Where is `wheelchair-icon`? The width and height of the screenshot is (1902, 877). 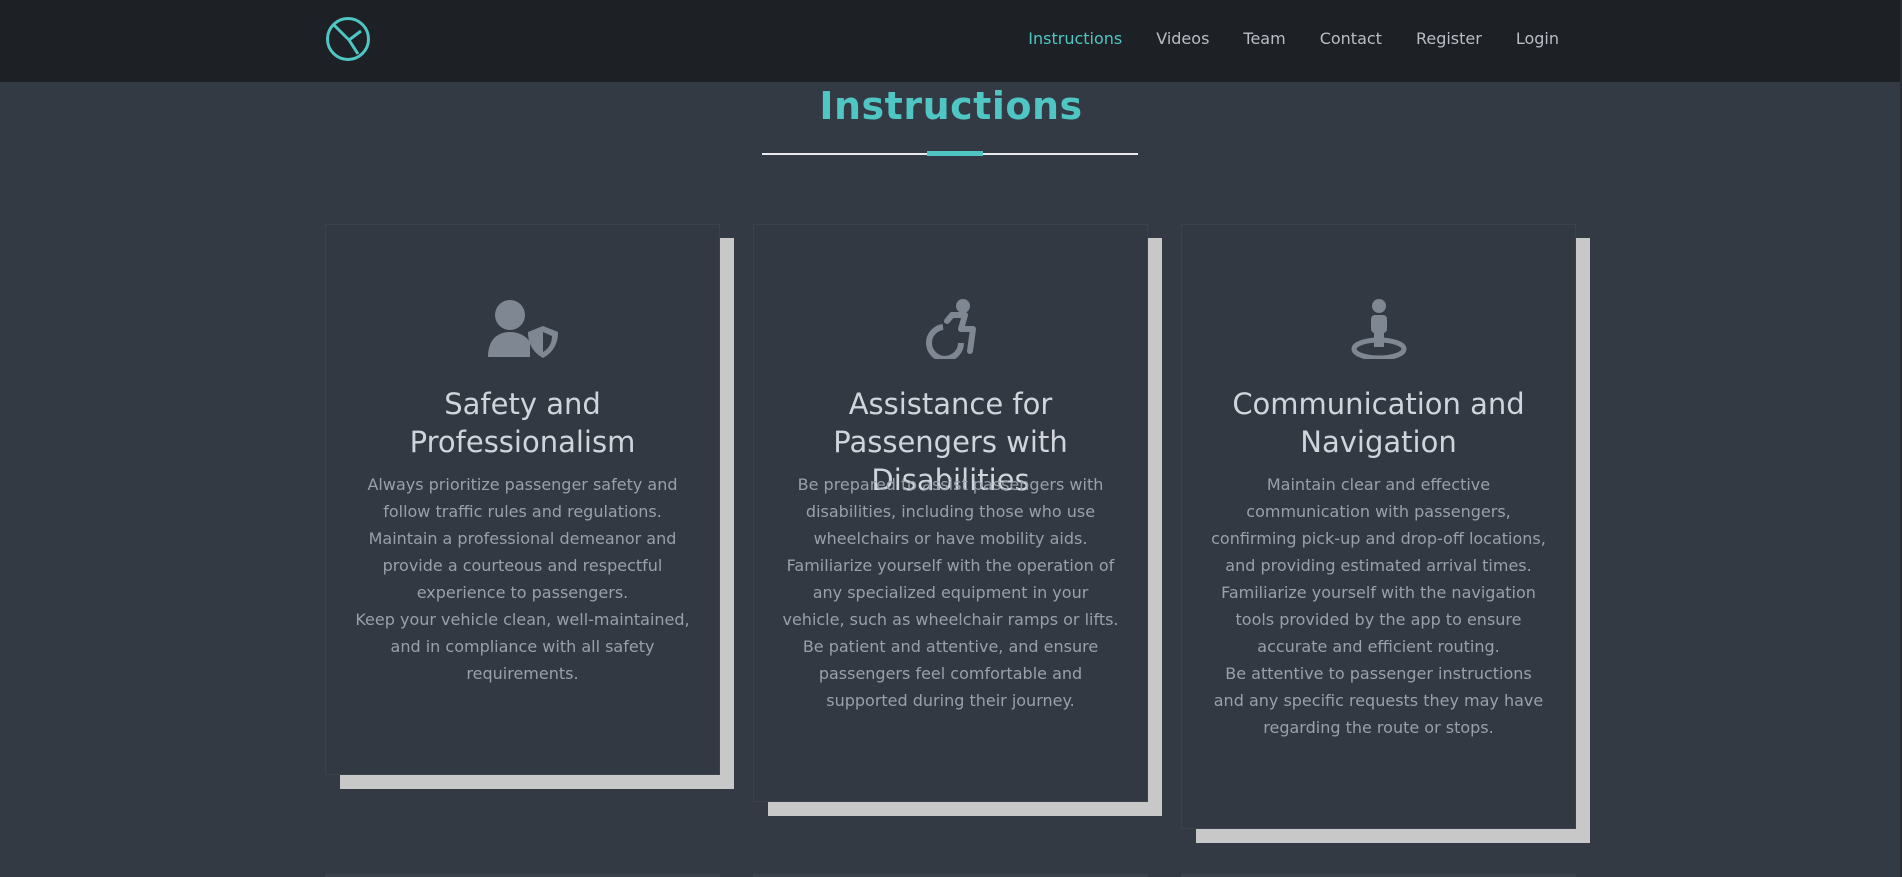 wheelchair-icon is located at coordinates (950, 329).